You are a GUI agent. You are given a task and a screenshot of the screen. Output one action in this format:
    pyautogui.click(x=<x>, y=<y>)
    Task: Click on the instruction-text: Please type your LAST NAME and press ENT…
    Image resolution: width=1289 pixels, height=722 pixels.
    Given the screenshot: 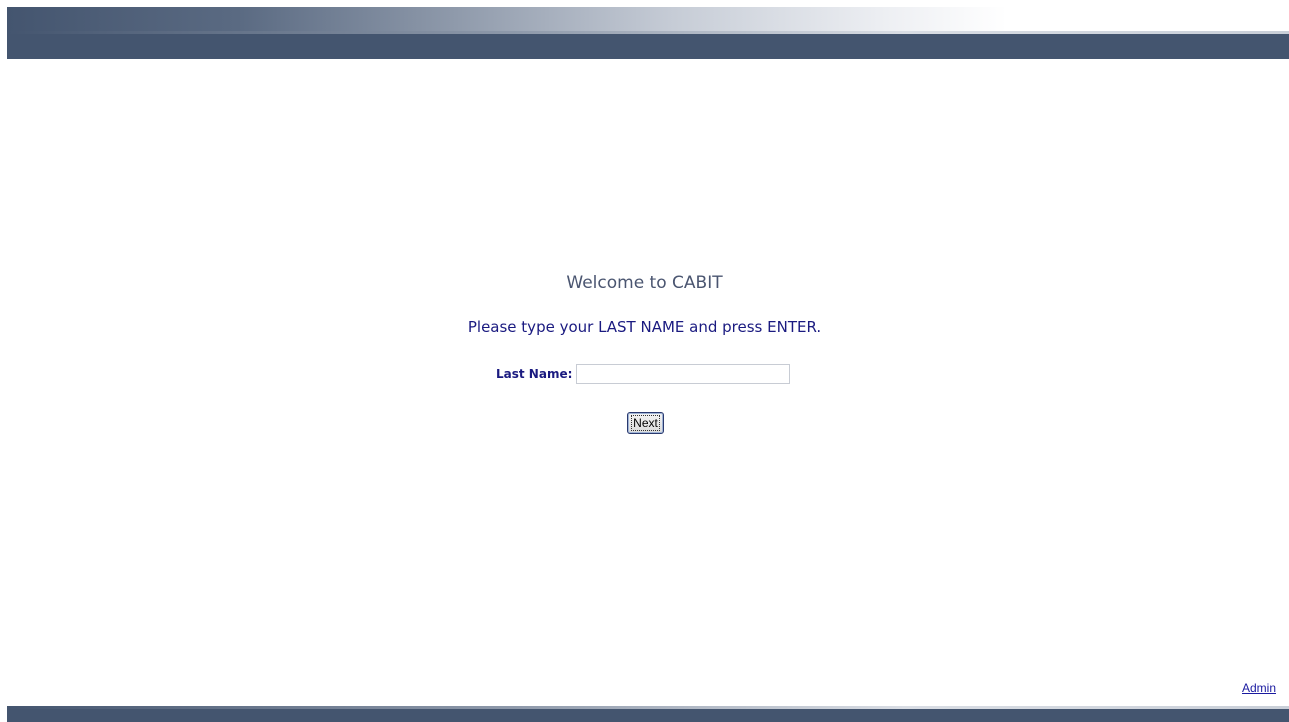 What is the action you would take?
    pyautogui.click(x=644, y=327)
    